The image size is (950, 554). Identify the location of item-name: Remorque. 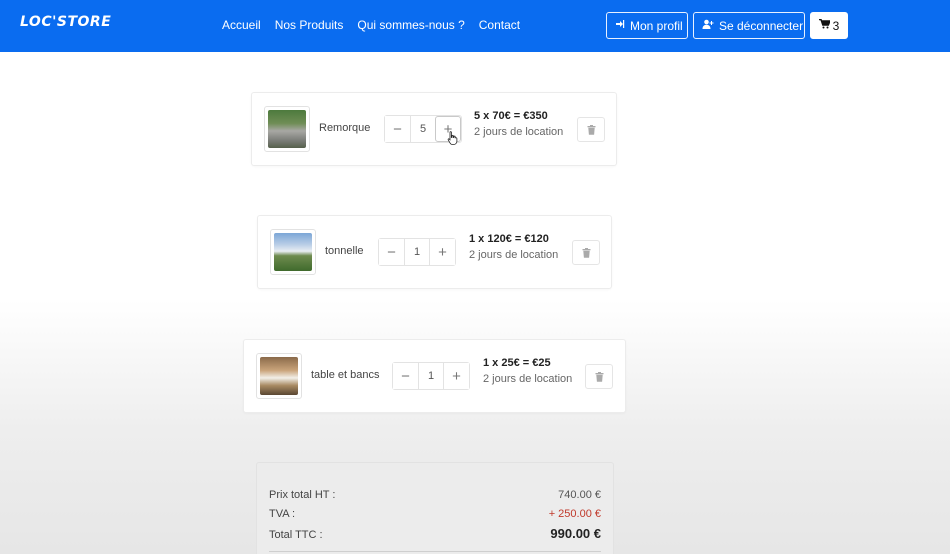
(345, 128).